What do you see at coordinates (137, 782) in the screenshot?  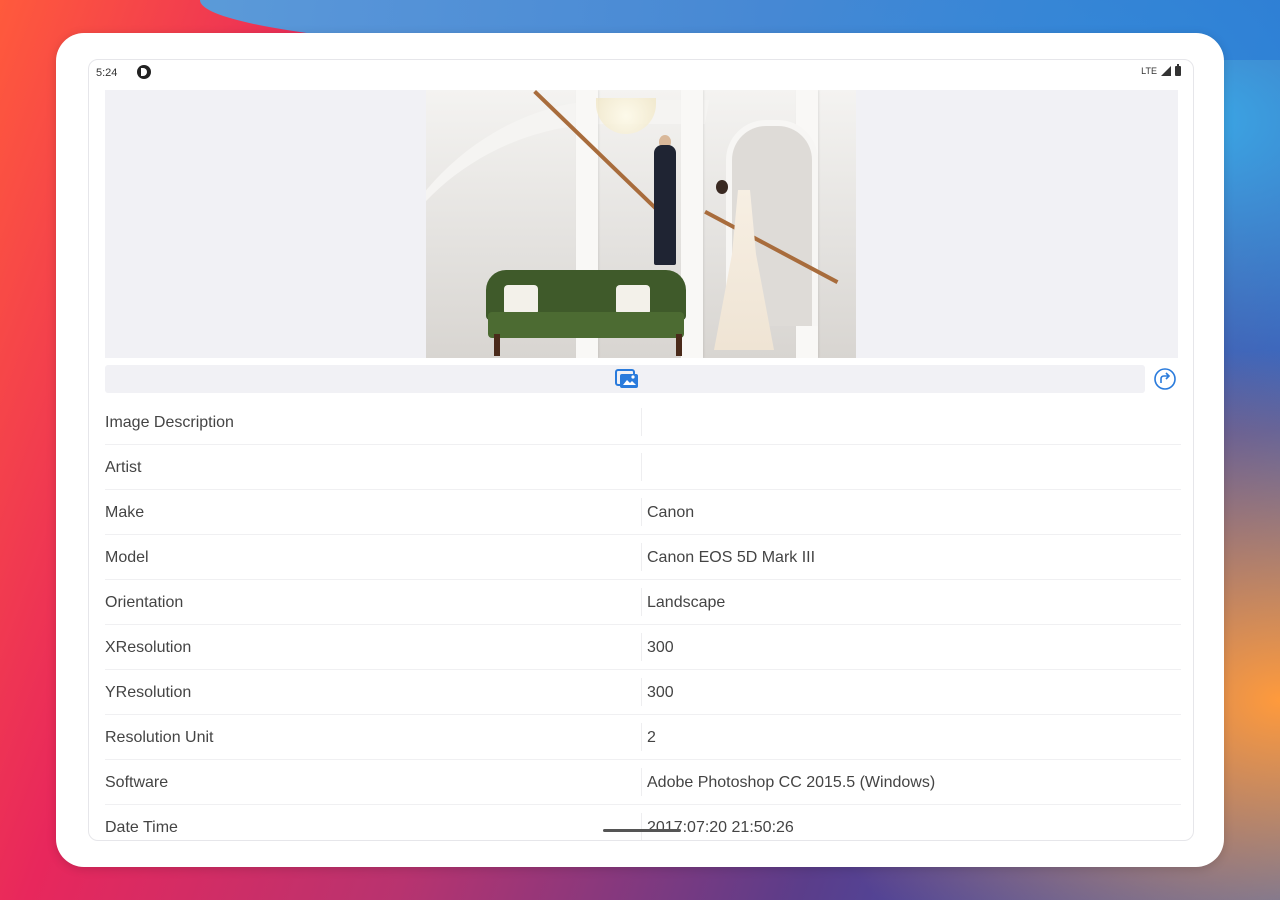 I see `exif-label: Software` at bounding box center [137, 782].